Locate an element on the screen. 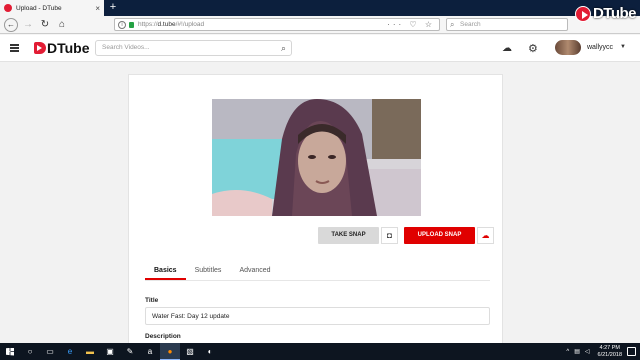  notifications-icon is located at coordinates (631, 351).